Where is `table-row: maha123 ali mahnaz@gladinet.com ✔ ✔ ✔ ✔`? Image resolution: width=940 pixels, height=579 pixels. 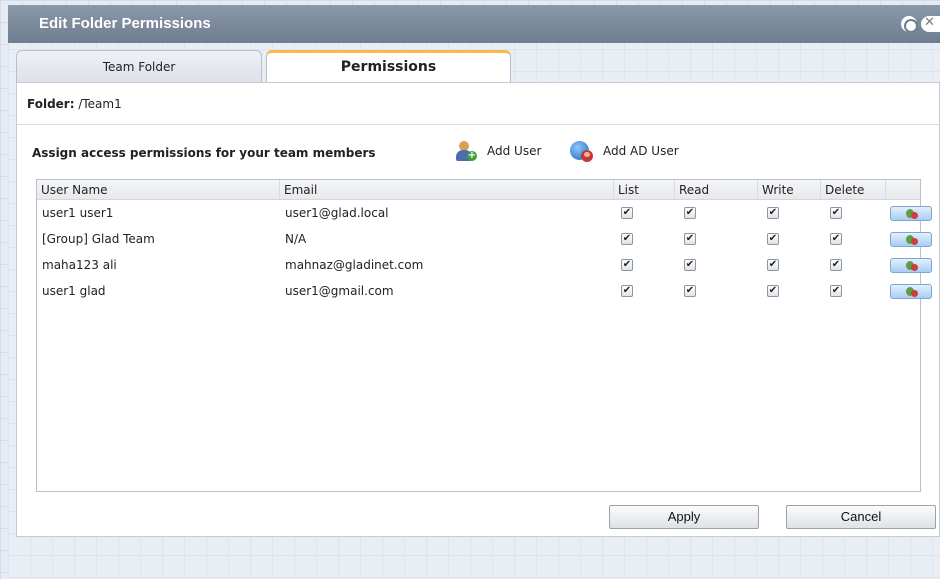 table-row: maha123 ali mahnaz@gladinet.com ✔ ✔ ✔ ✔ is located at coordinates (484, 265).